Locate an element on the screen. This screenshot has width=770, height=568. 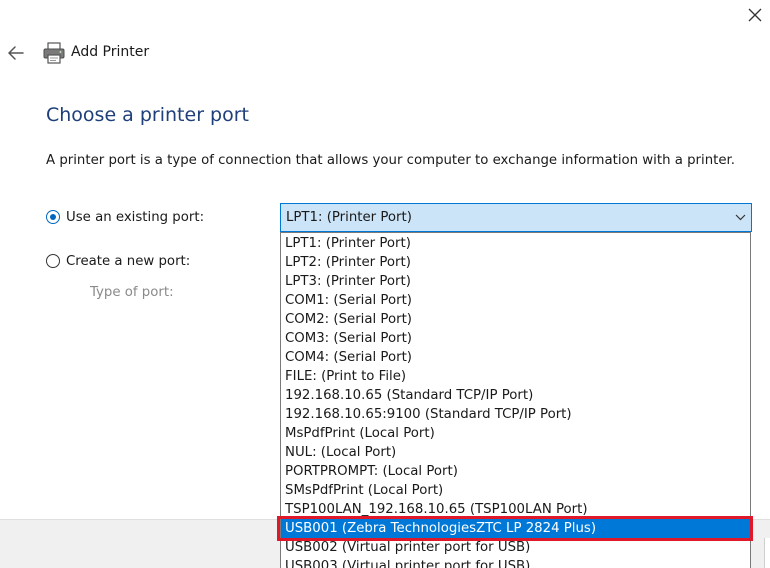
printer-icon is located at coordinates (54, 53).